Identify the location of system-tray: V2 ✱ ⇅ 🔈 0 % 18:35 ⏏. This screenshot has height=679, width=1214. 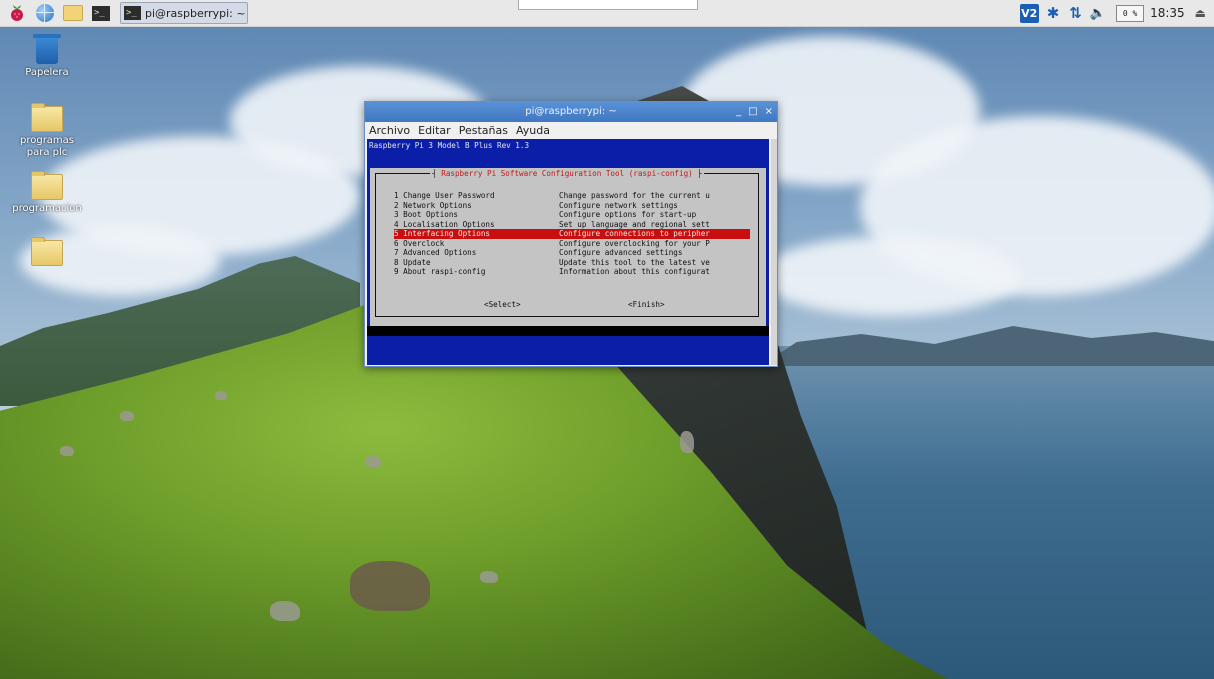
(1116, 13).